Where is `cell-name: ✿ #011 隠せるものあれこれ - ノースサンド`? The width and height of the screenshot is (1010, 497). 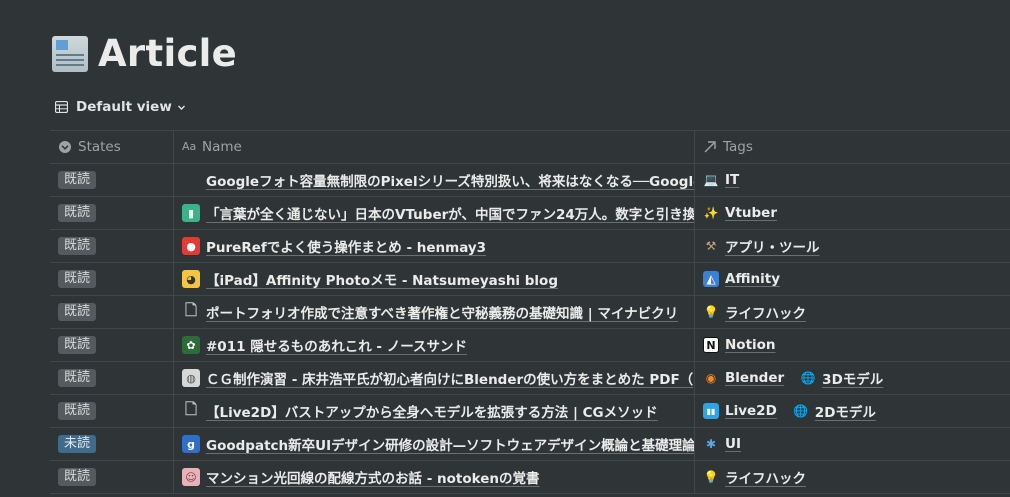 cell-name: ✿ #011 隠せるものあれこれ - ノースサンド is located at coordinates (434, 345).